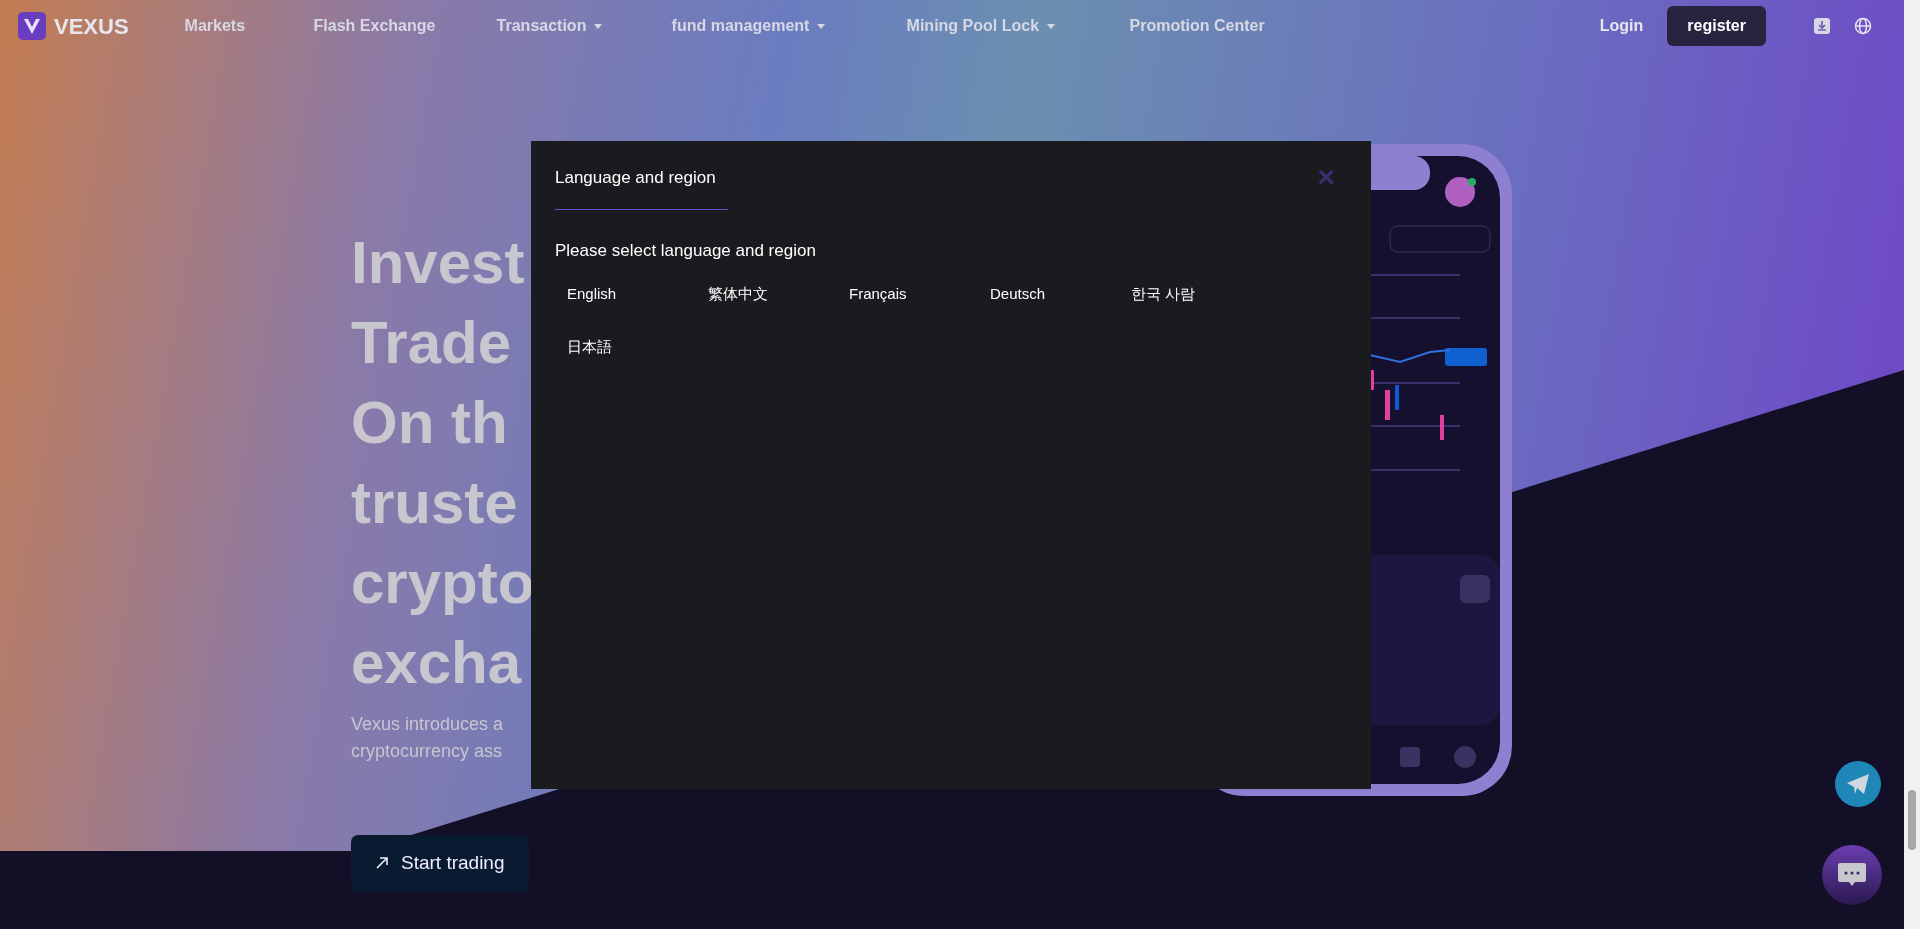 This screenshot has width=1920, height=929. What do you see at coordinates (32, 26) in the screenshot?
I see `logo-icon` at bounding box center [32, 26].